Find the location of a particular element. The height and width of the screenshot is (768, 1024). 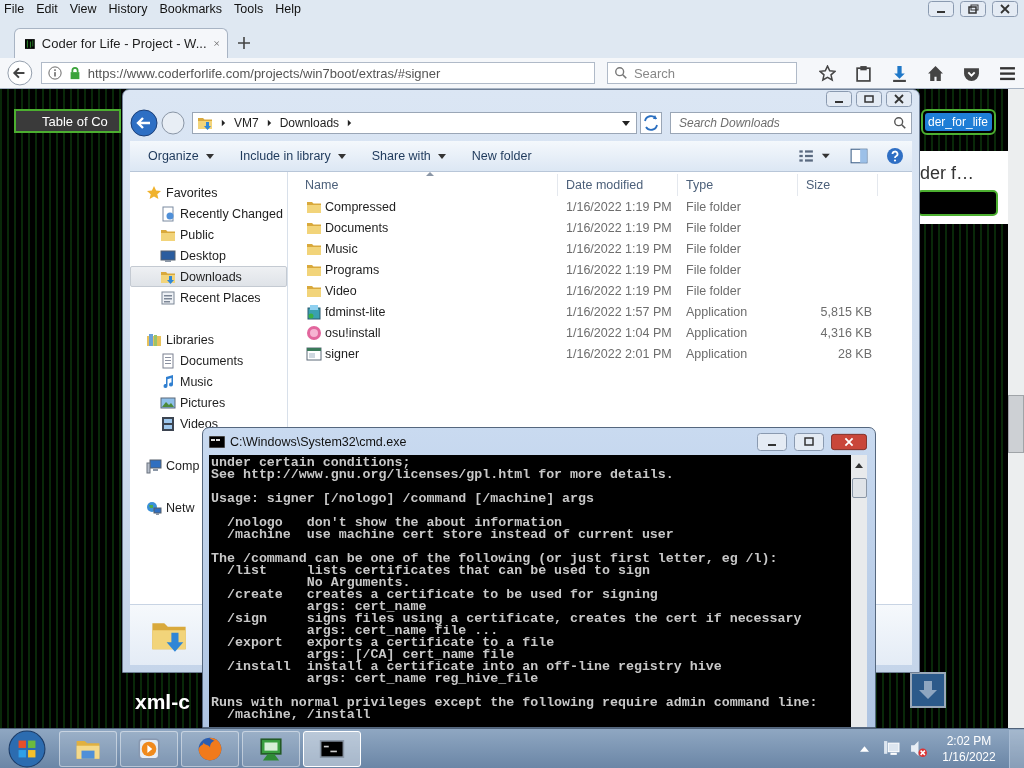

file-row: osu!install 1/16/2022 1:04 PM Application 4,316 KB is located at coordinates (600, 332).